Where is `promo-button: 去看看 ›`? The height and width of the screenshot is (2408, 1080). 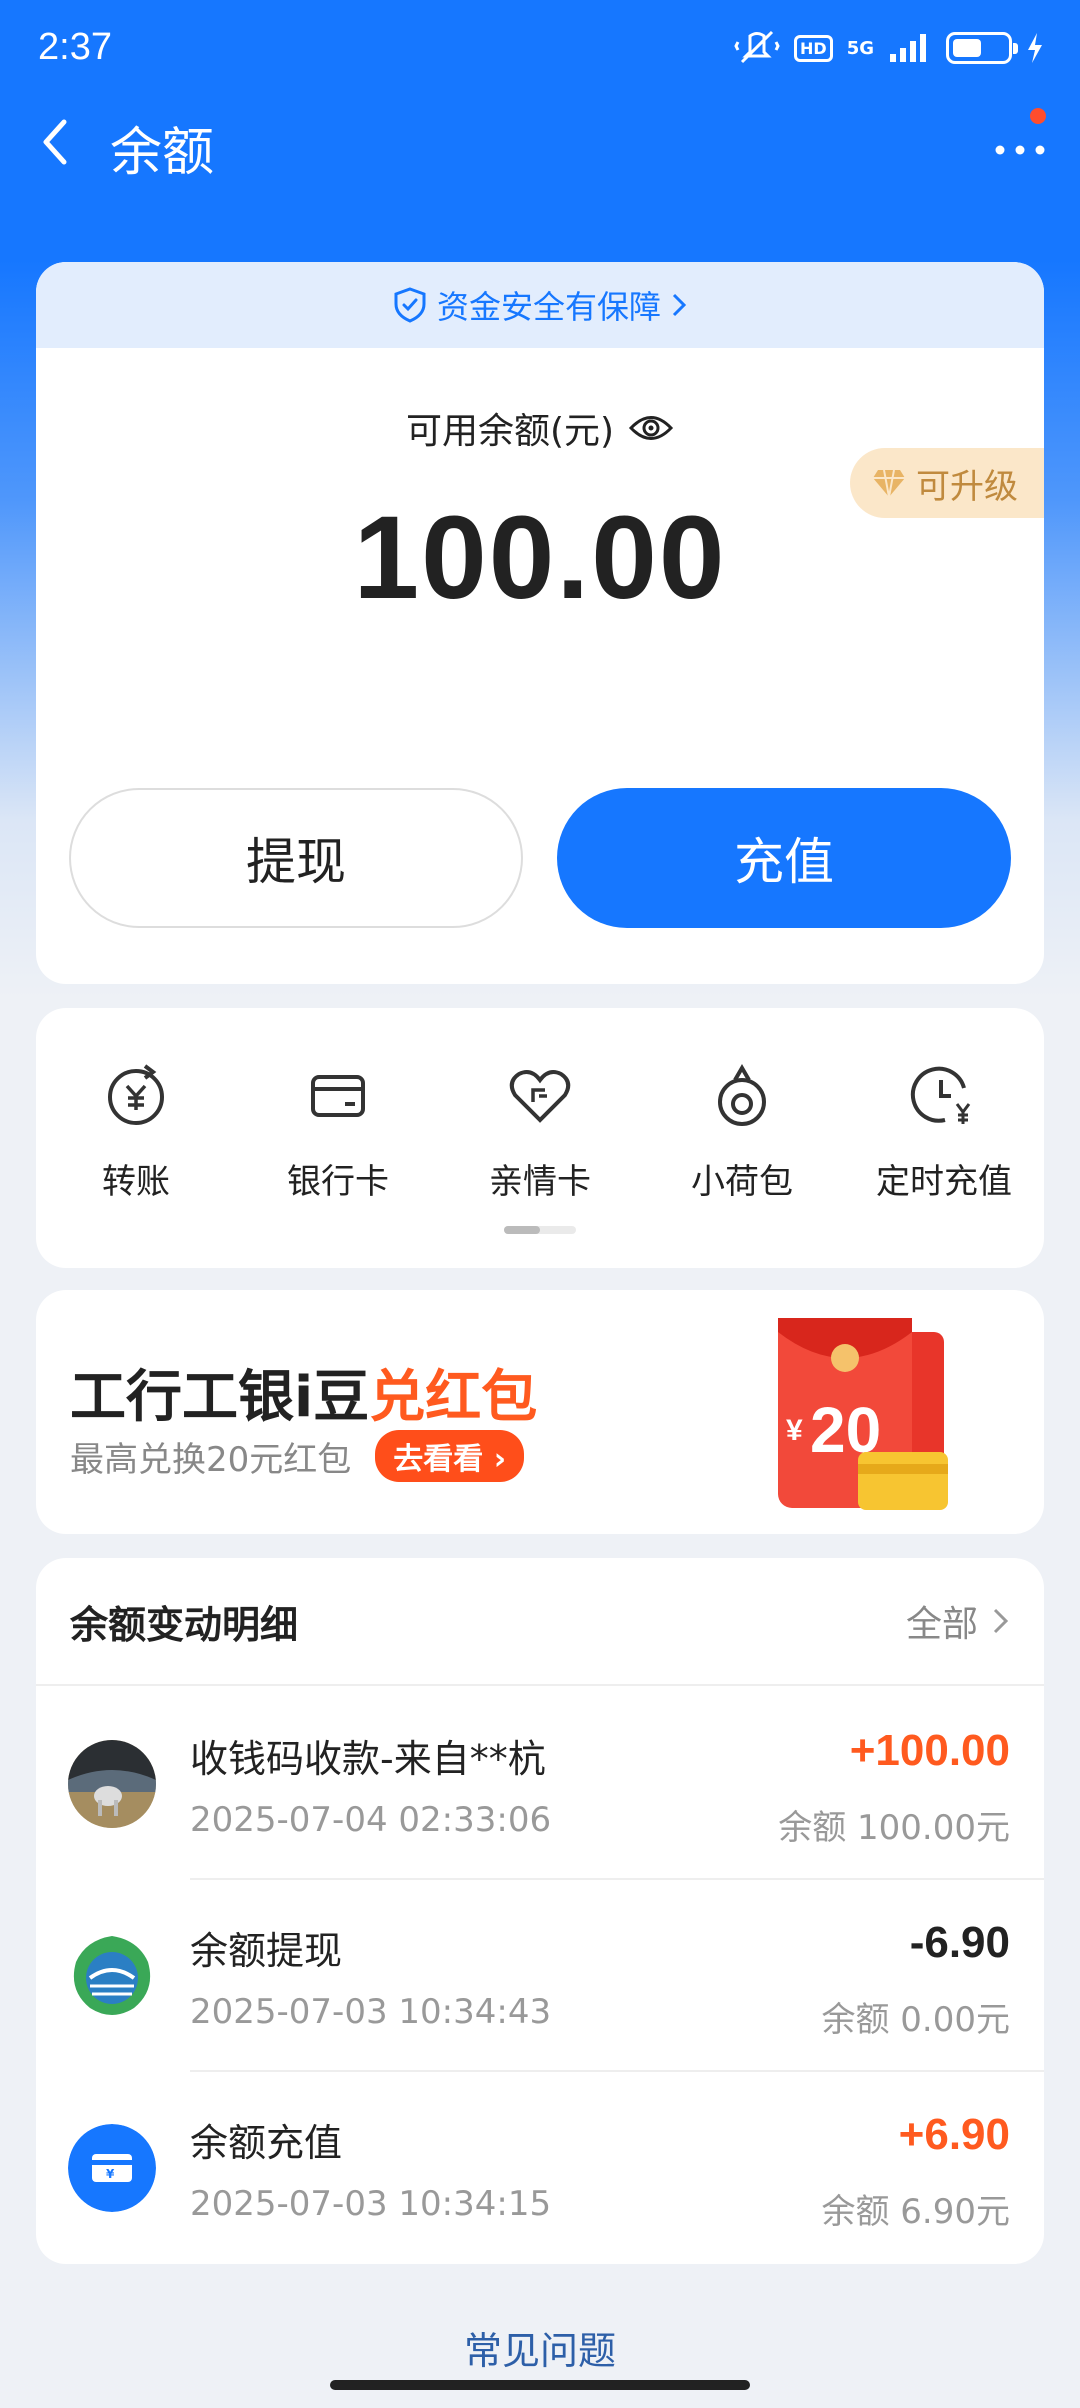
promo-button: 去看看 › is located at coordinates (450, 1456).